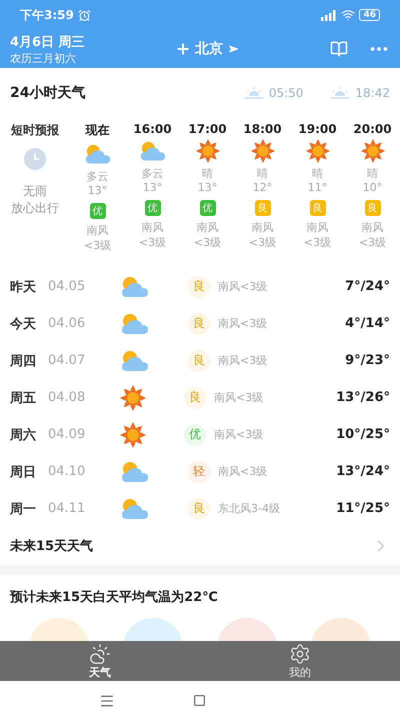 This screenshot has height=720, width=400. What do you see at coordinates (67, 286) in the screenshot?
I see `day-date: 04.05` at bounding box center [67, 286].